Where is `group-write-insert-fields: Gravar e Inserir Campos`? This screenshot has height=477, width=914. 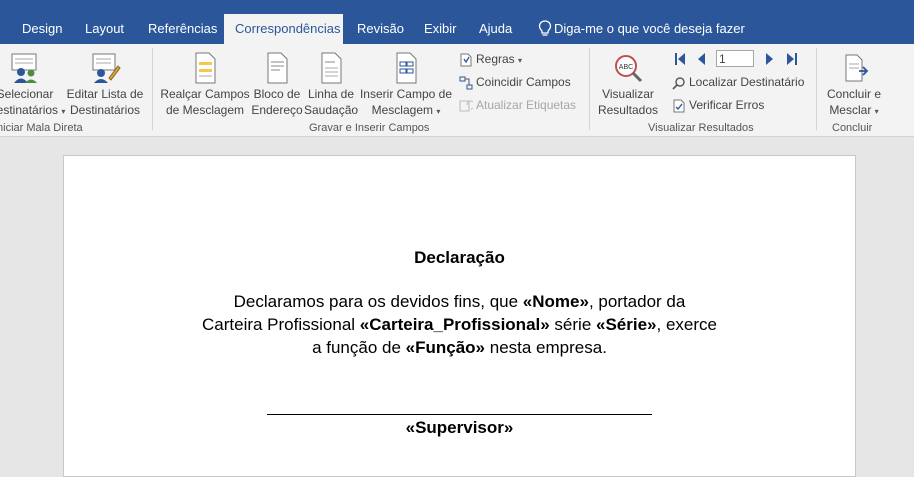
group-write-insert-fields: Gravar e Inserir Campos is located at coordinates (369, 128).